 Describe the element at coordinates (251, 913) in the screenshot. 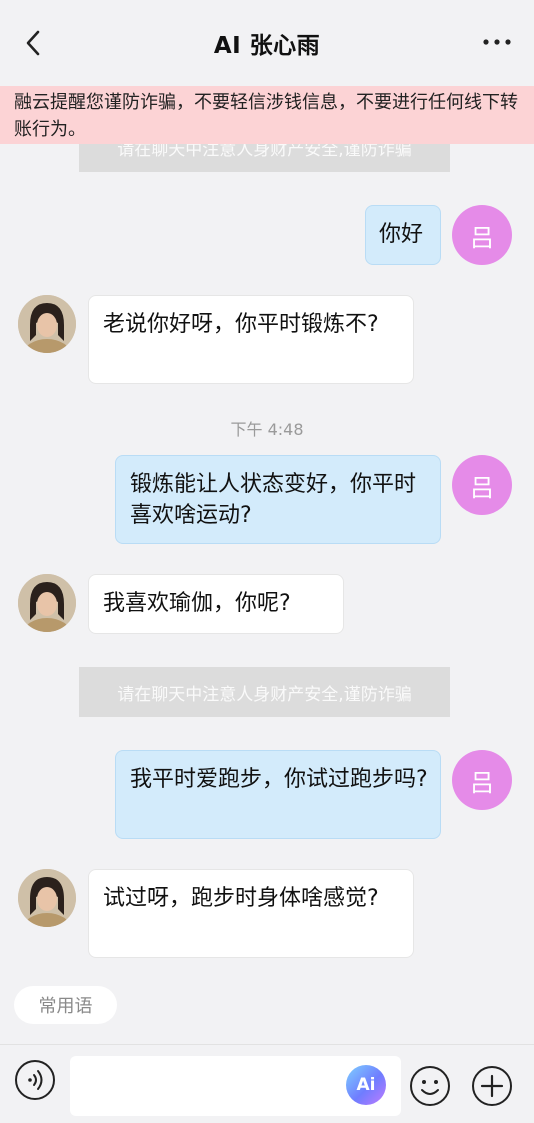

I see `ai-message-bubble: 试过呀，跑步时身体啥感觉?` at that location.